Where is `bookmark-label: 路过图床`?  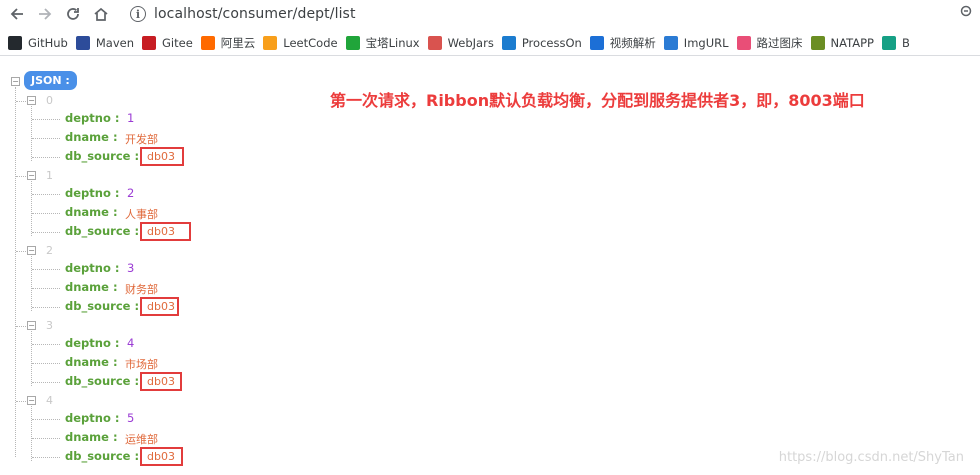
bookmark-label: 路过图床 is located at coordinates (779, 42).